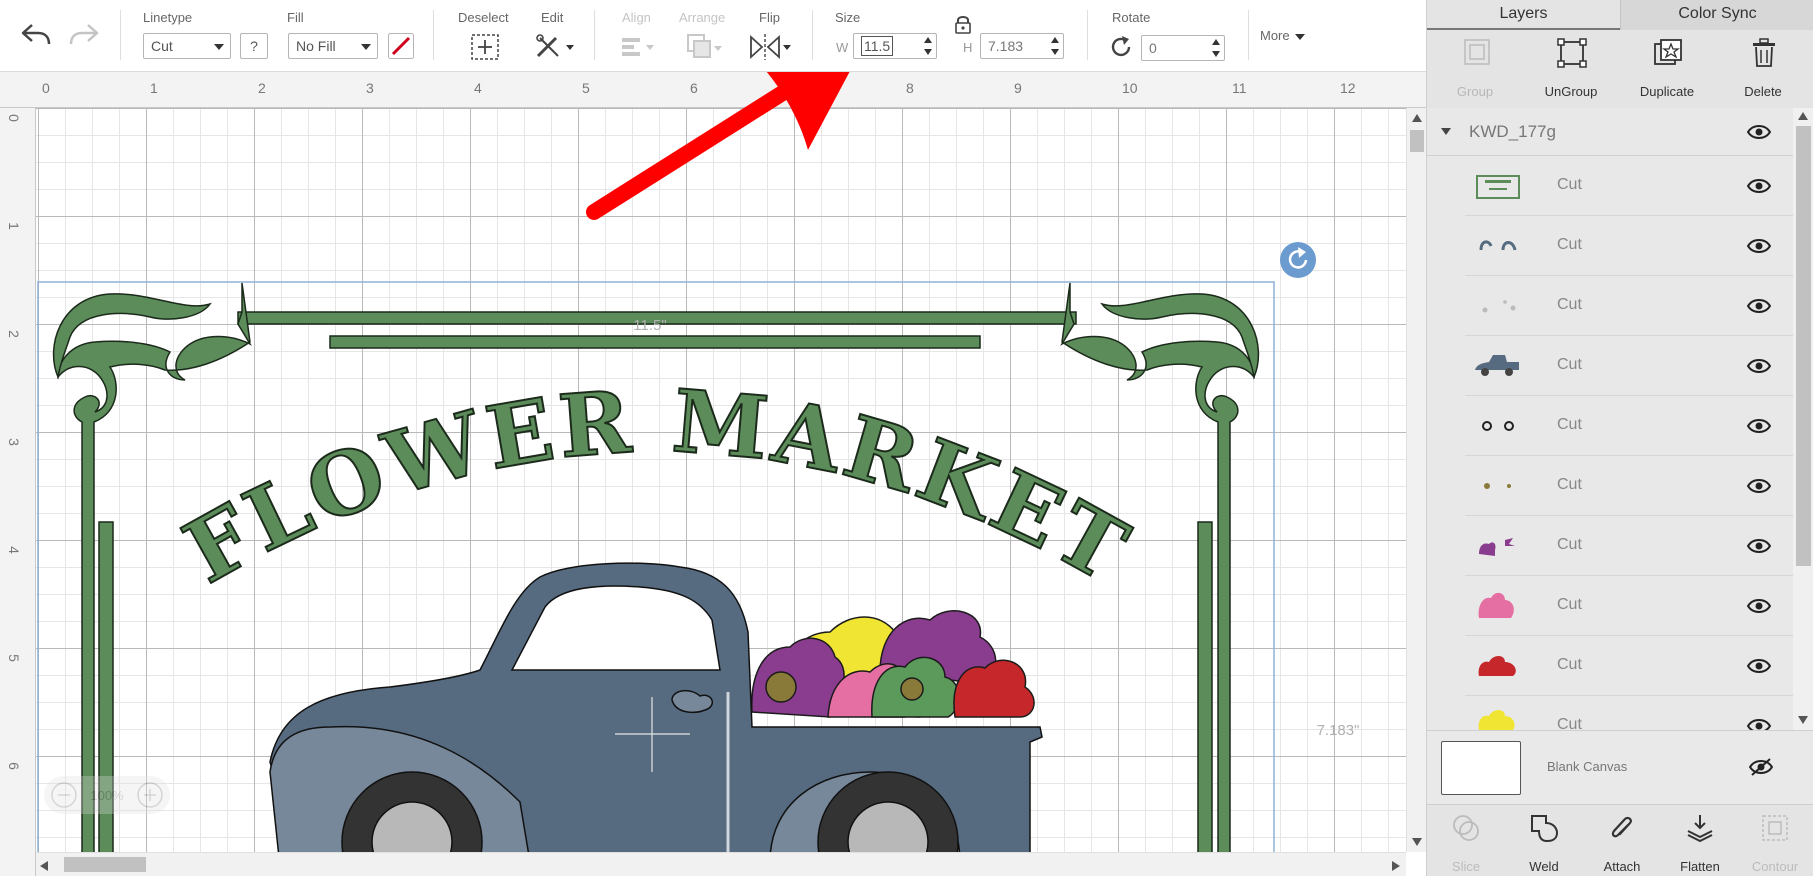  Describe the element at coordinates (1544, 866) in the screenshot. I see `weld-label: Weld` at that location.